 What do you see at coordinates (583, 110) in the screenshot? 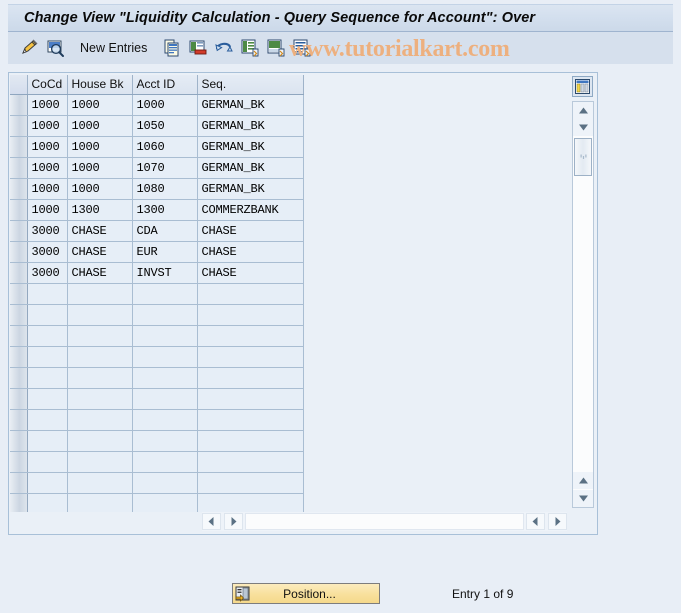
I see `scroll-up-button` at bounding box center [583, 110].